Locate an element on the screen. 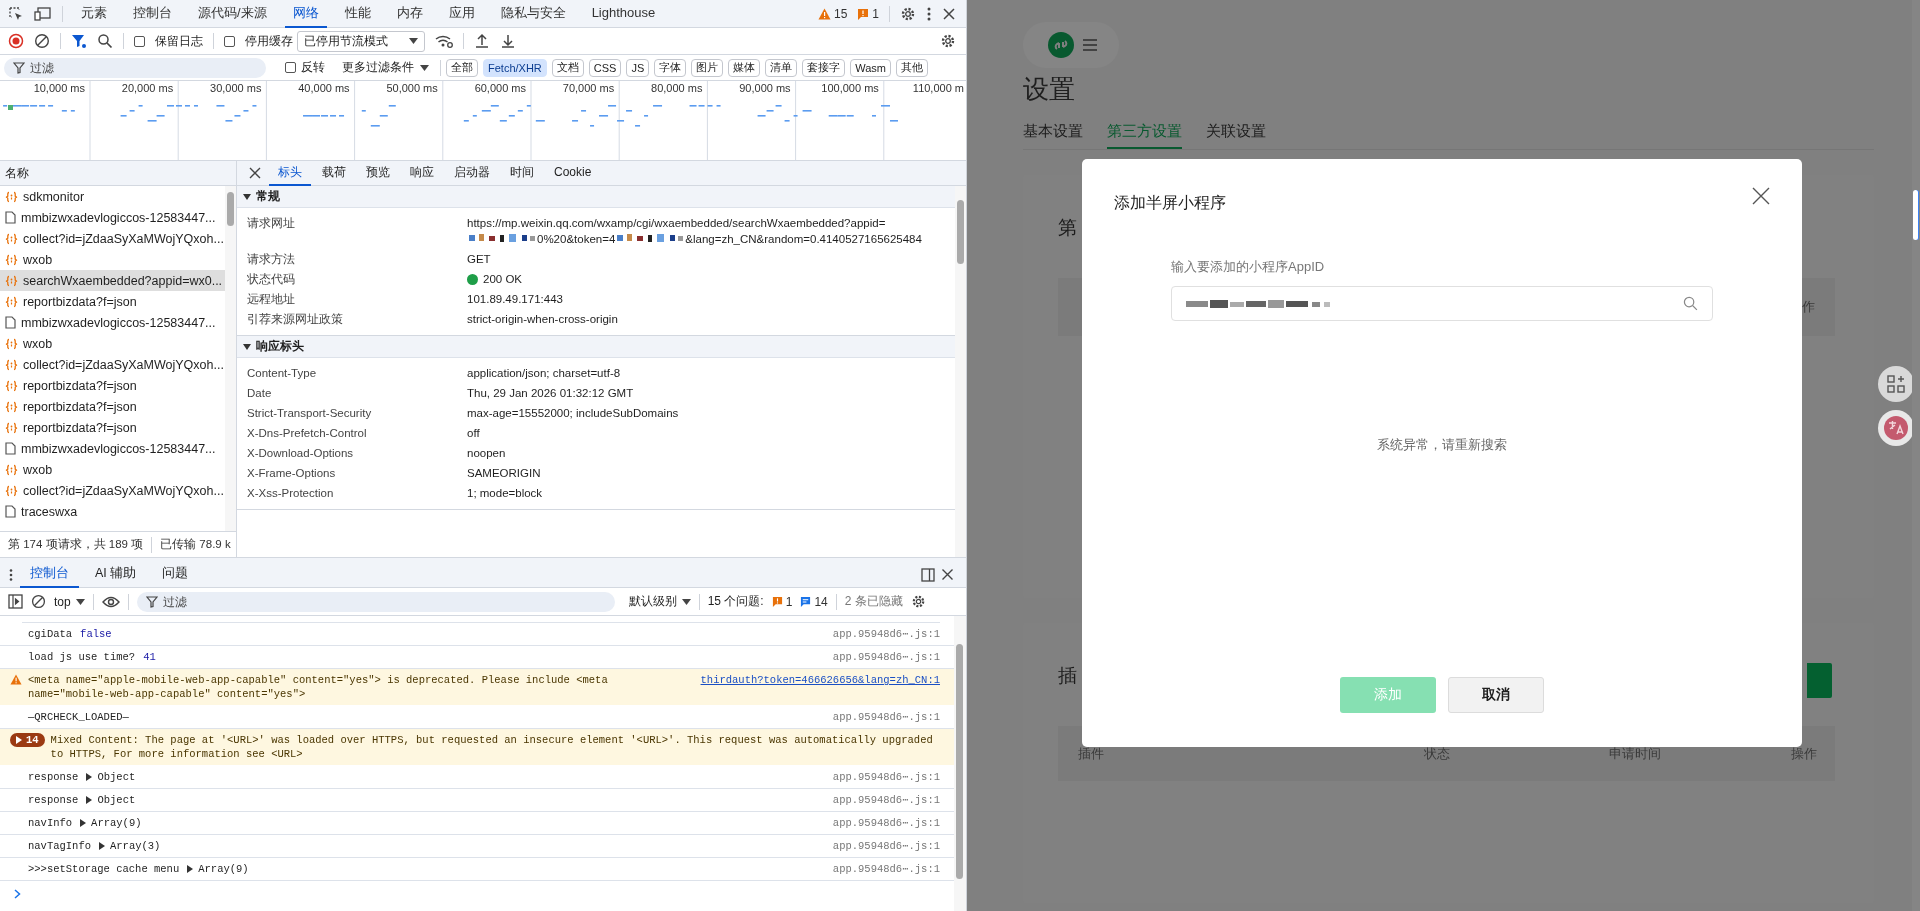 The width and height of the screenshot is (1920, 911). warnings-button: 15 is located at coordinates (832, 13).